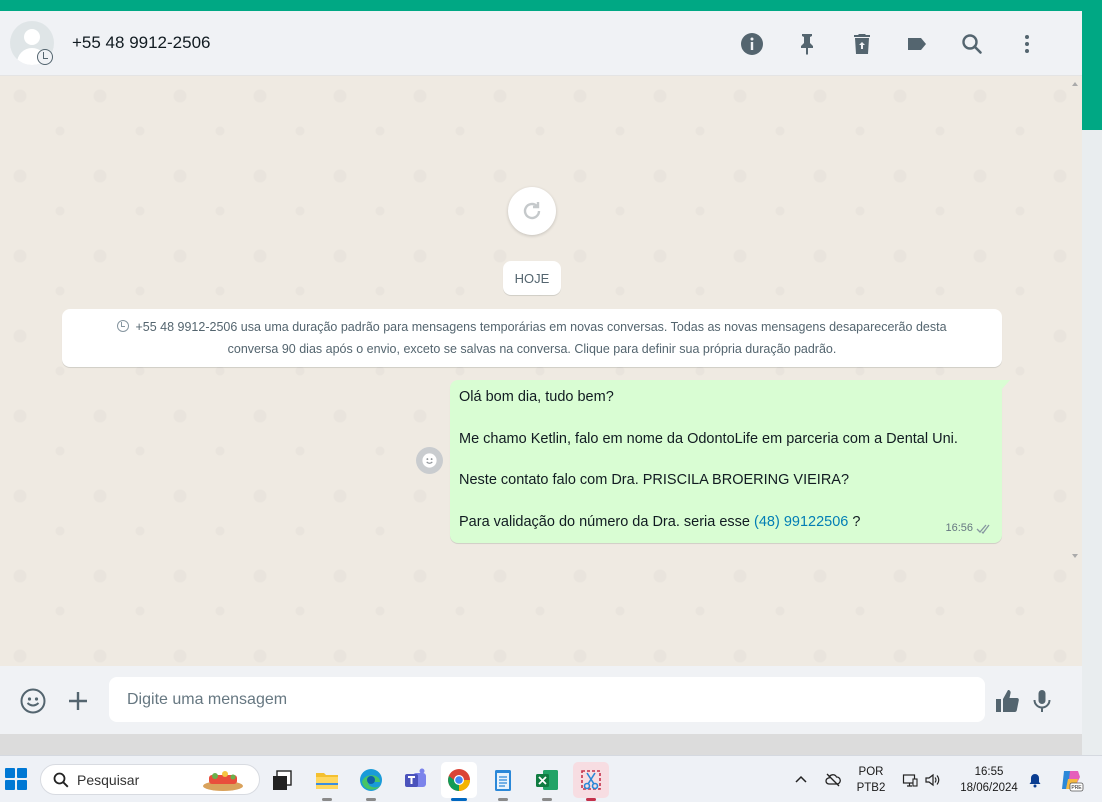 This screenshot has width=1102, height=802. I want to click on trash-icon, so click(861, 44).